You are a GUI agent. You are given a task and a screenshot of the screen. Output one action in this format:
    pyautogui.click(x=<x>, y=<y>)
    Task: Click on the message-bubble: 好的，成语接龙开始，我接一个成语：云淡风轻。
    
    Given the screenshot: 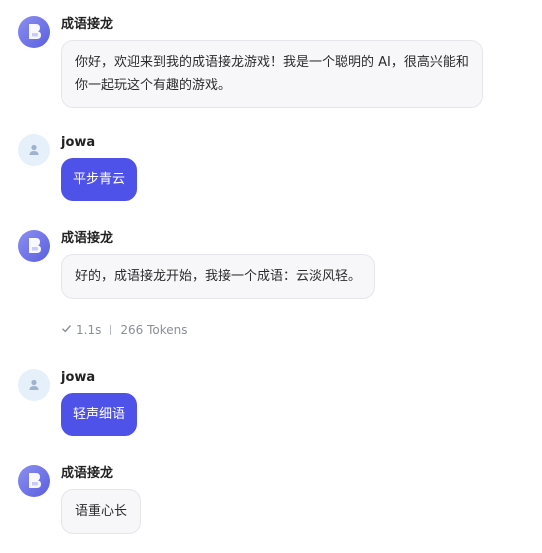 What is the action you would take?
    pyautogui.click(x=218, y=276)
    